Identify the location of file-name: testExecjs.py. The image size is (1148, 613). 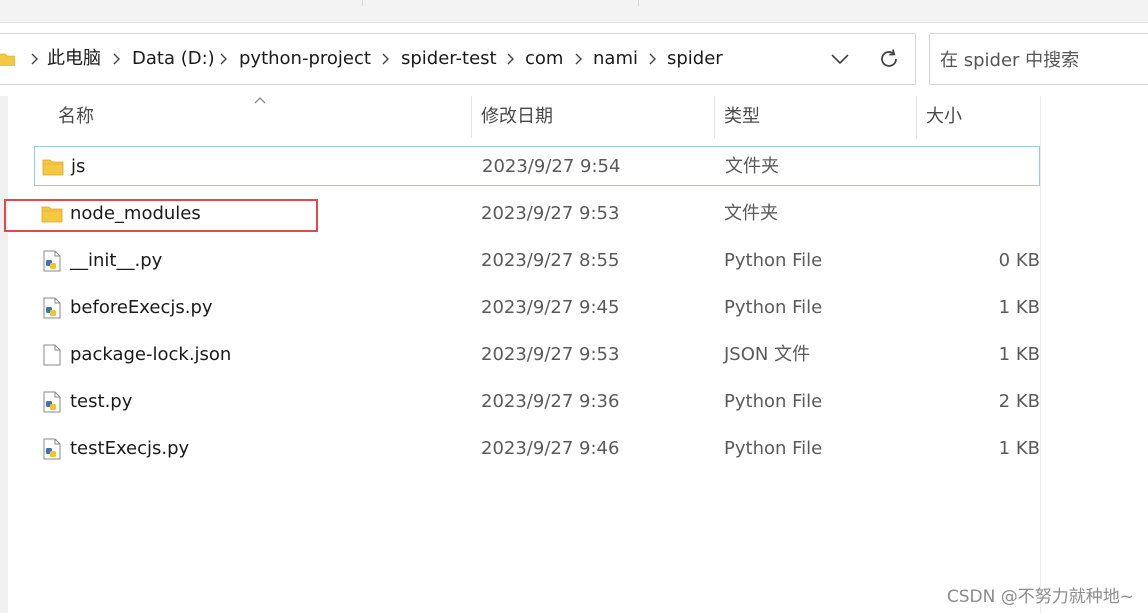
(129, 449).